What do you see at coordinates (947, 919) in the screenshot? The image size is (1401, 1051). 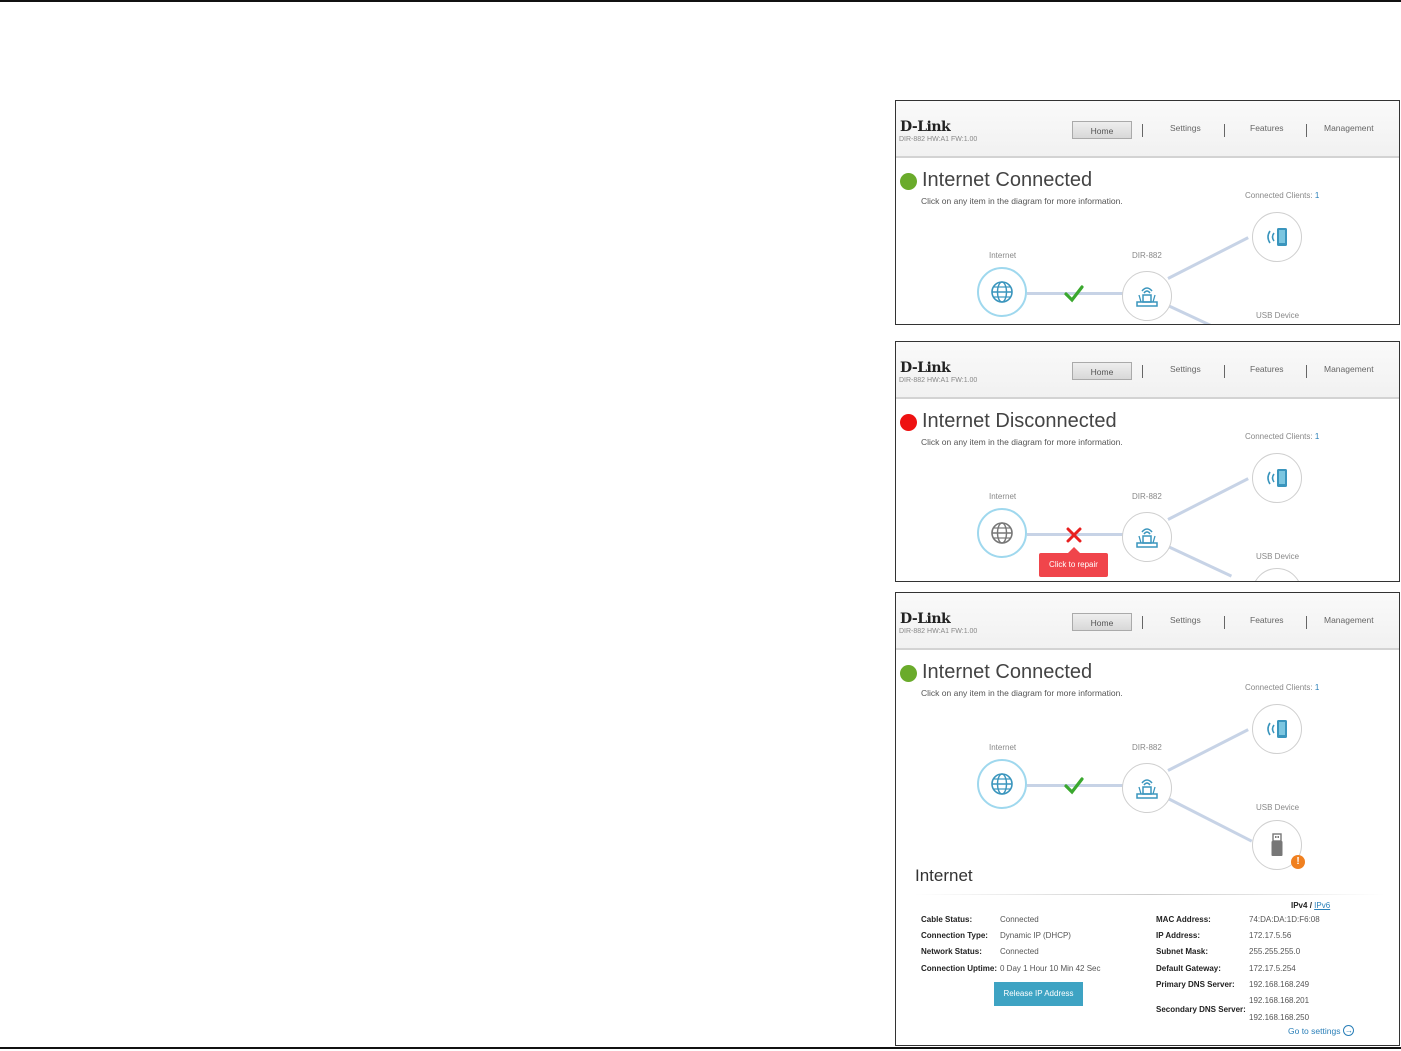 I see `cable-status-label: Cable Status:` at bounding box center [947, 919].